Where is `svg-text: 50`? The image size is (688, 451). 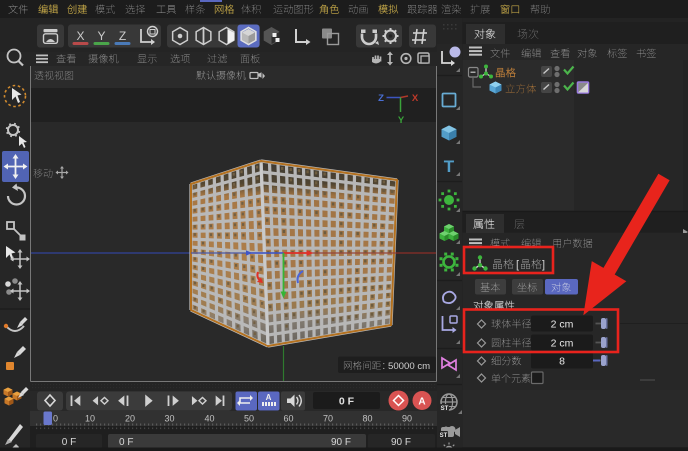
svg-text: 50 is located at coordinates (249, 419).